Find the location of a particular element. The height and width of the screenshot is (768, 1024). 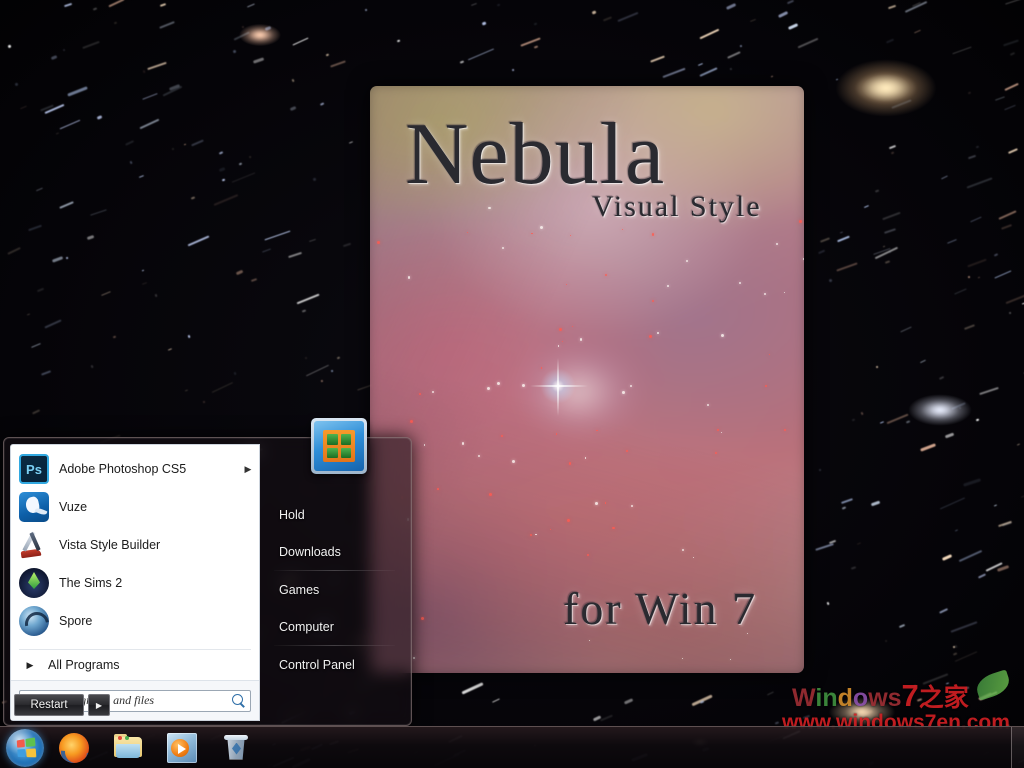

restart-button: Restart is located at coordinates (49, 705).